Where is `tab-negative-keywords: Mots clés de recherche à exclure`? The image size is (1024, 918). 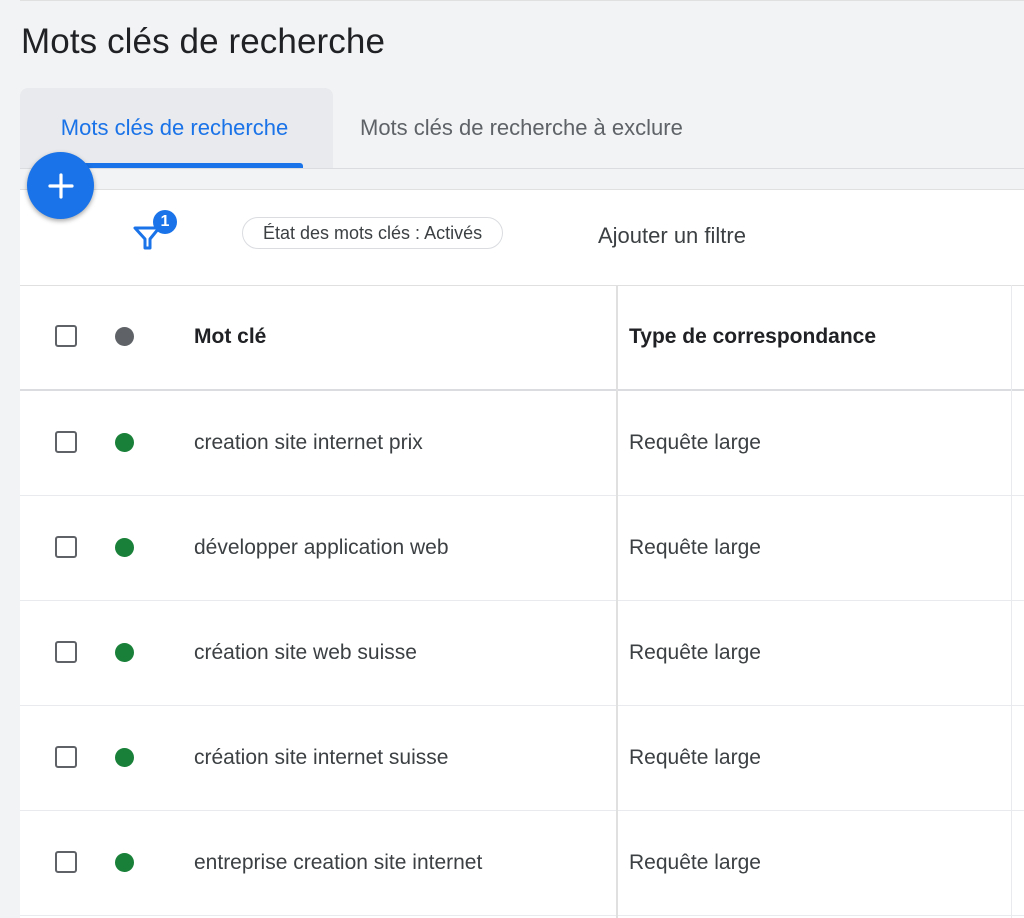 tab-negative-keywords: Mots clés de recherche à exclure is located at coordinates (521, 128).